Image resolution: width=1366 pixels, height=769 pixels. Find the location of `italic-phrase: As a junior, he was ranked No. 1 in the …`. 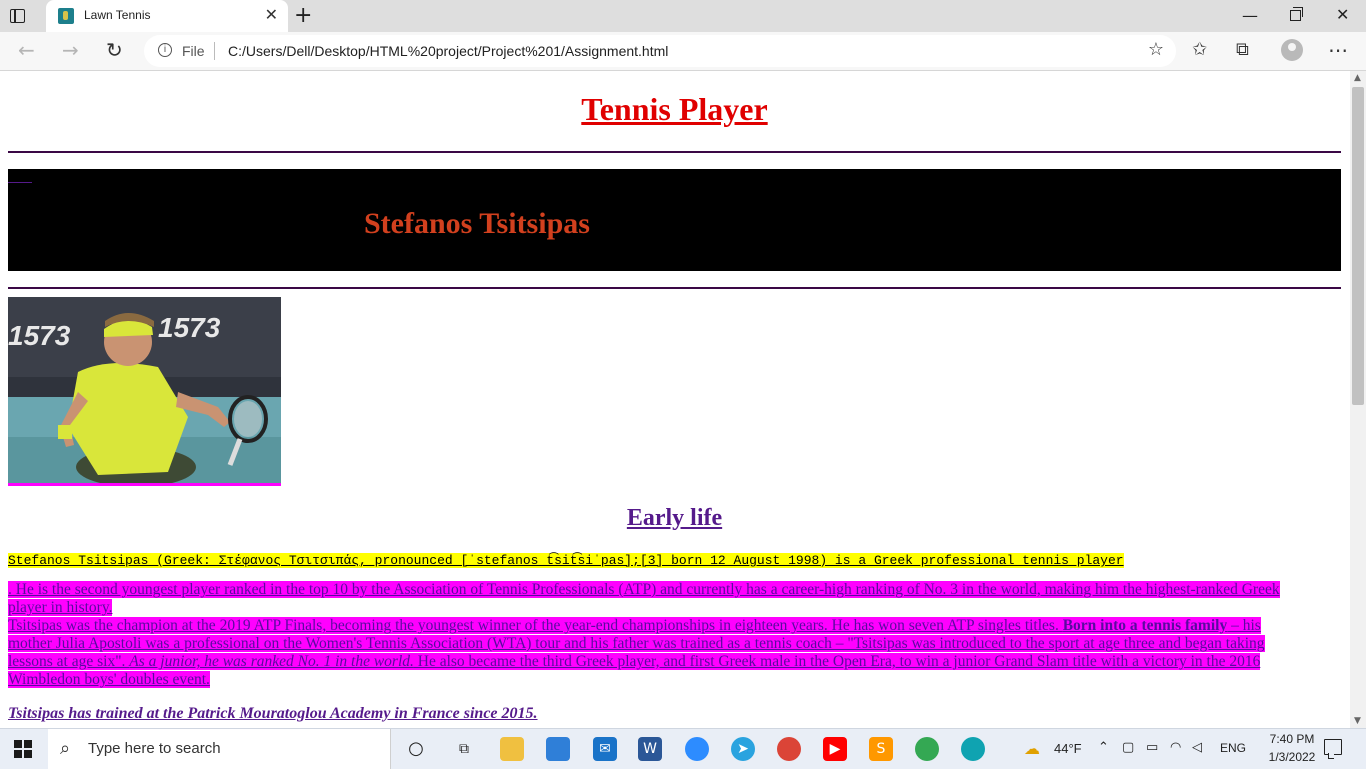

italic-phrase: As a junior, he was ranked No. 1 in the … is located at coordinates (271, 661).